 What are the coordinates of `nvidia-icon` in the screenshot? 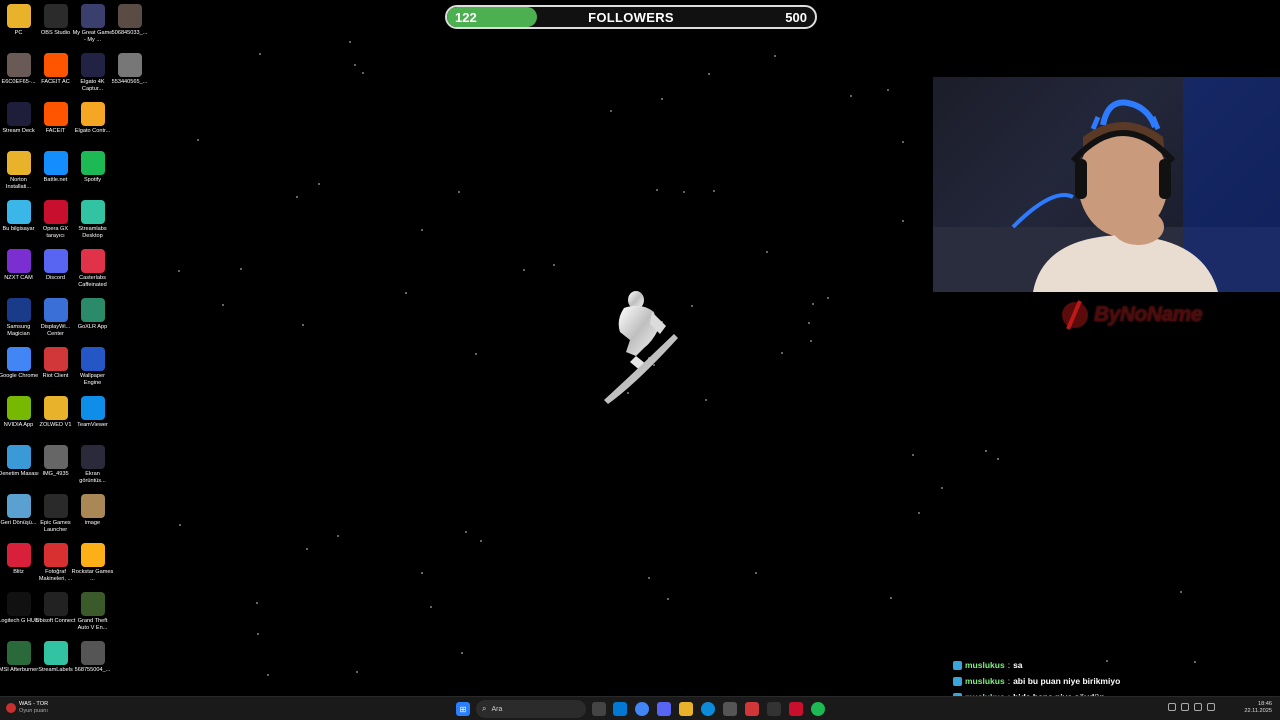 It's located at (18, 408).